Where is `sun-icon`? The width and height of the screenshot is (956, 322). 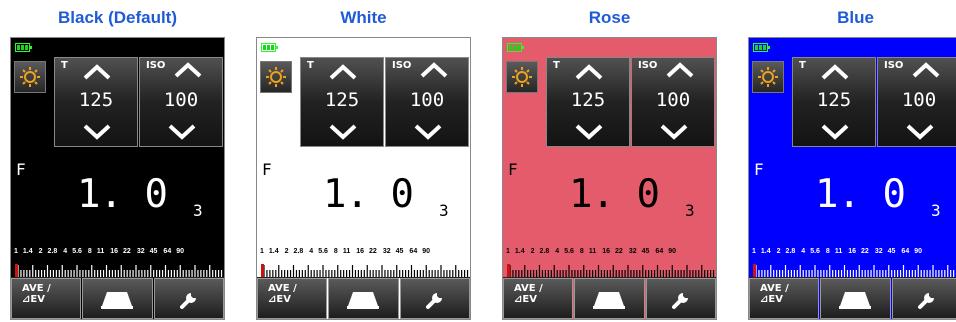
sun-icon is located at coordinates (768, 77).